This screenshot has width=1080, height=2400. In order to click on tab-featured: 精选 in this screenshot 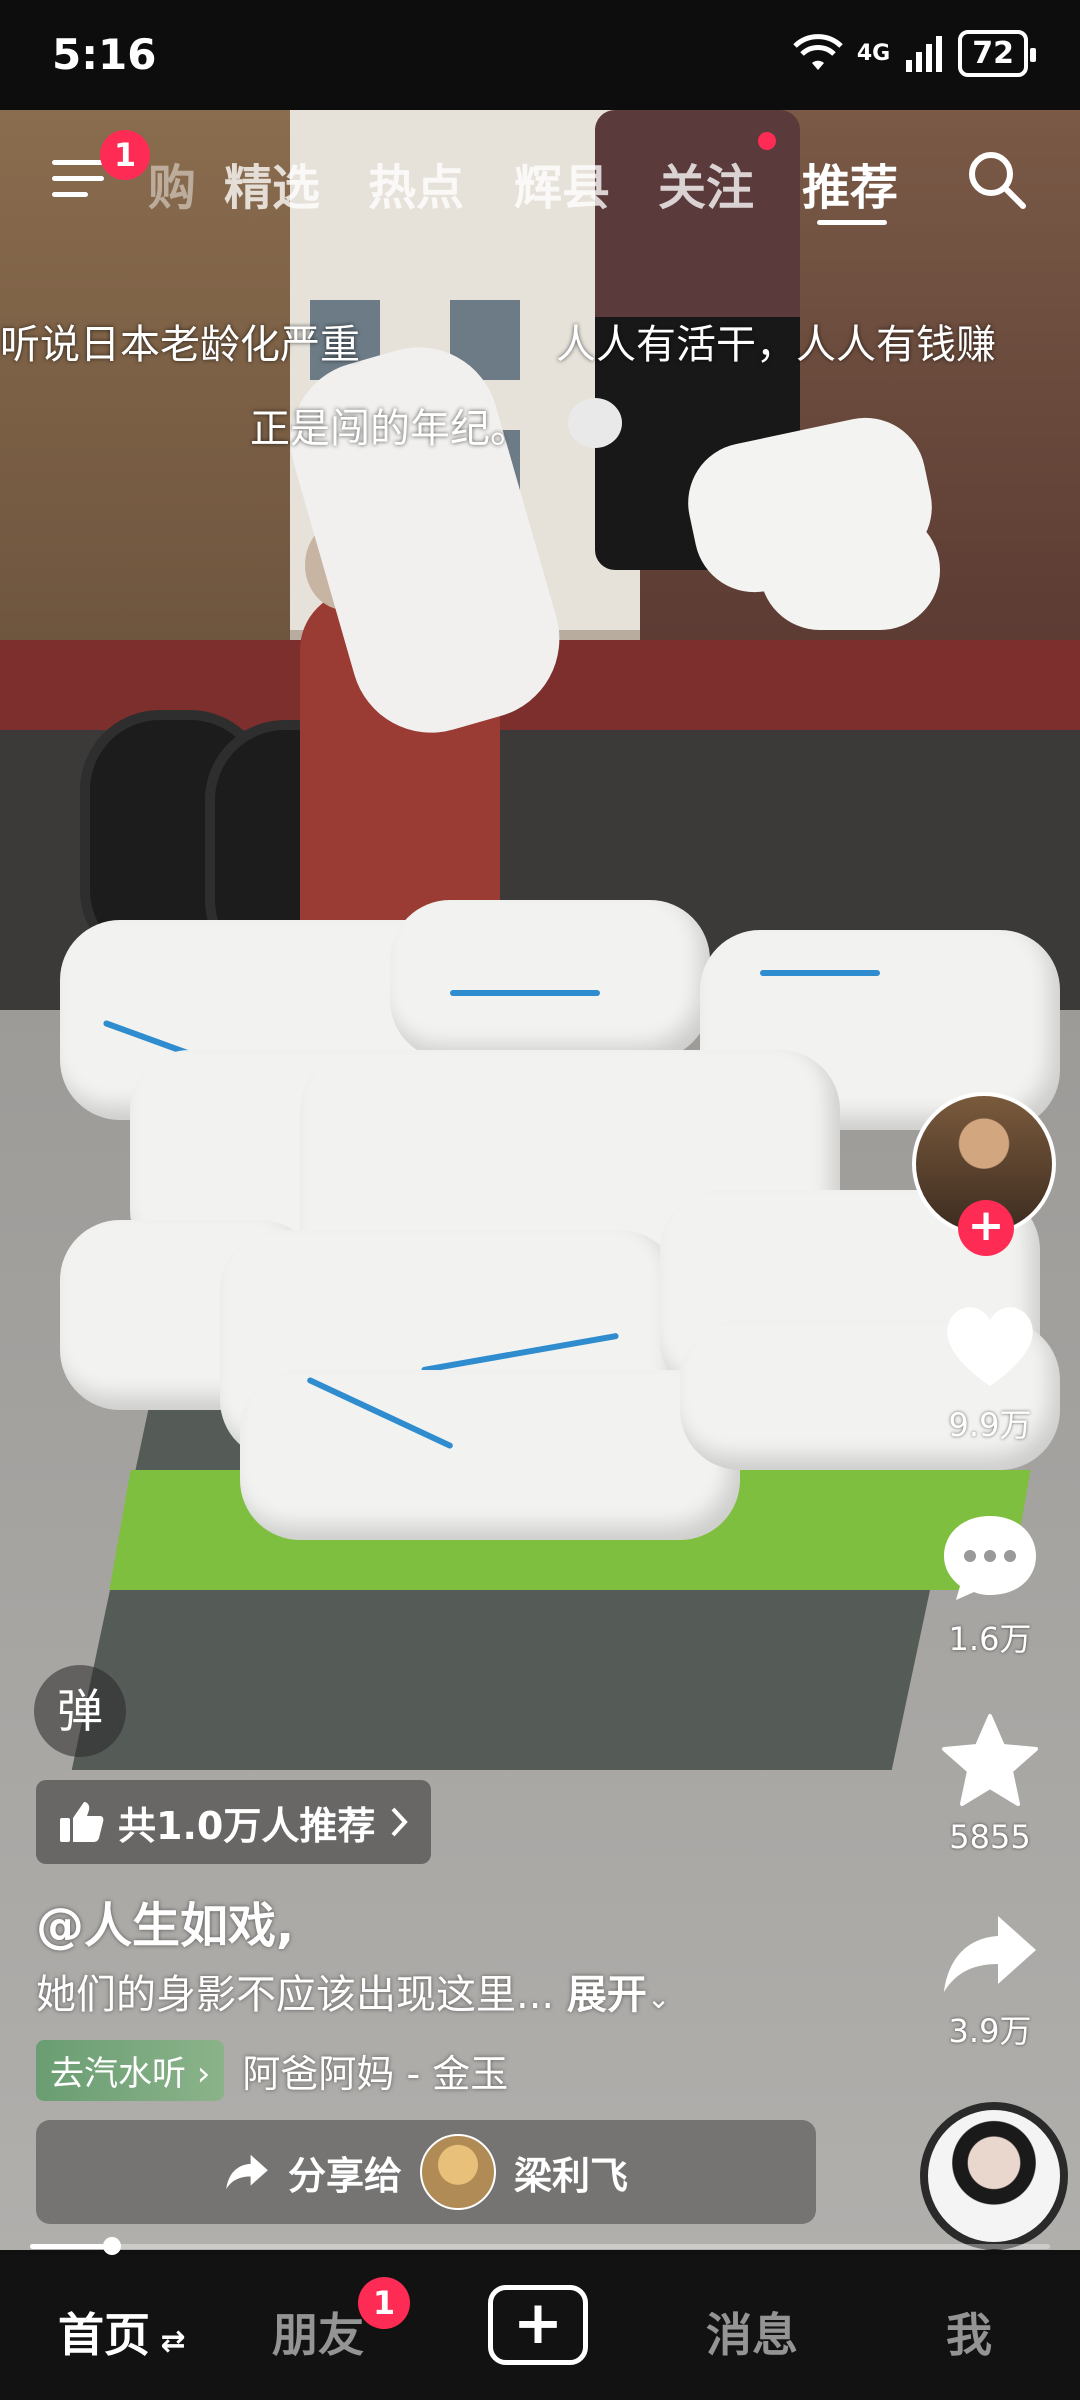, I will do `click(272, 183)`.